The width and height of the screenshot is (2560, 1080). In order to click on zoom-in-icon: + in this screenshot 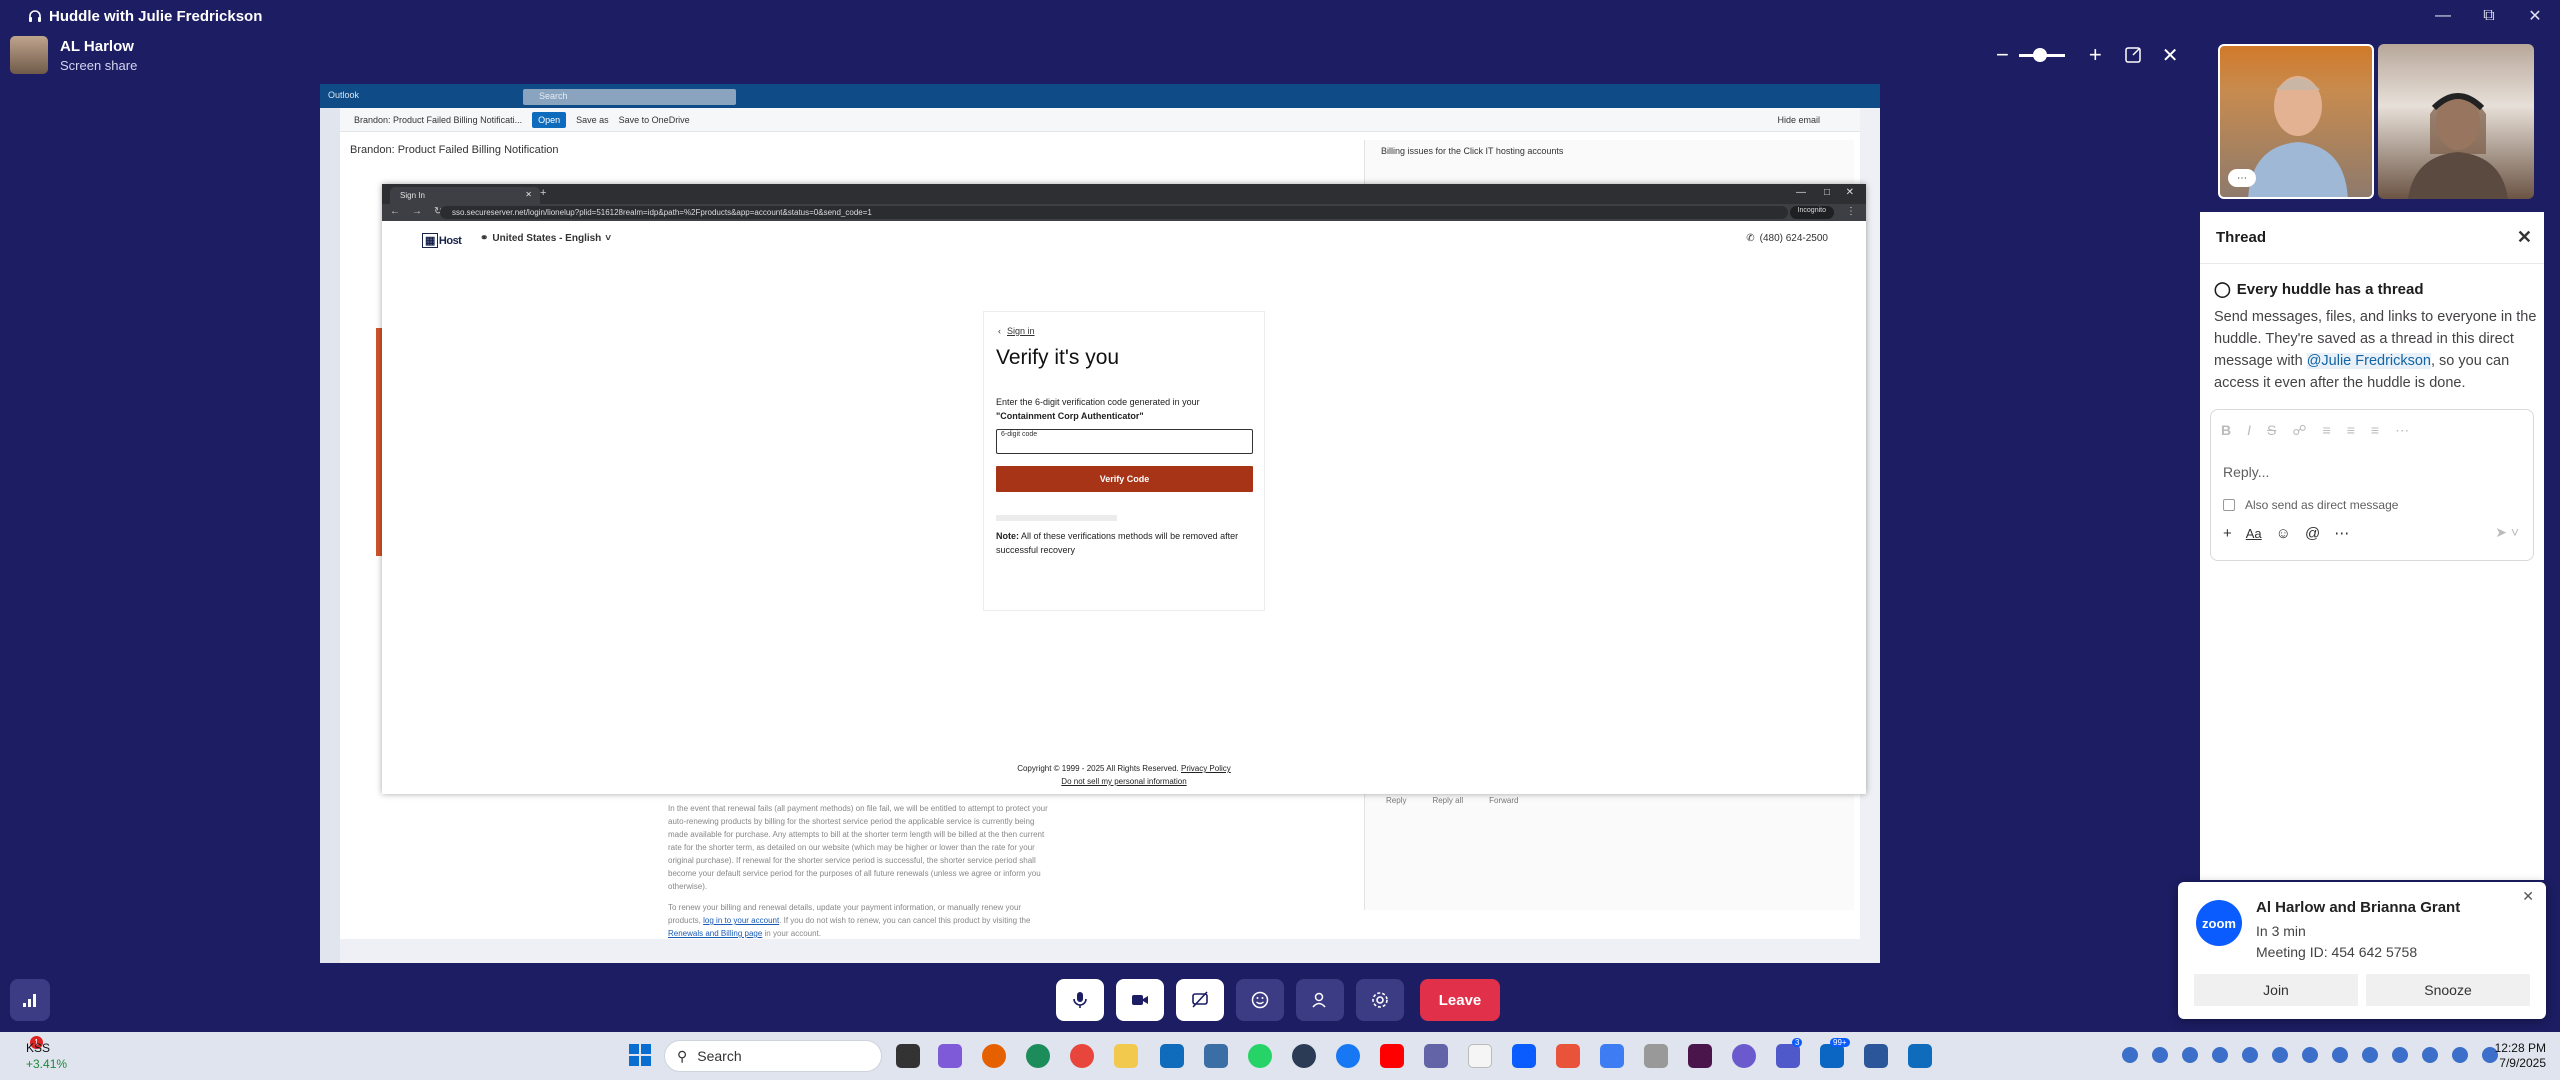, I will do `click(2095, 55)`.